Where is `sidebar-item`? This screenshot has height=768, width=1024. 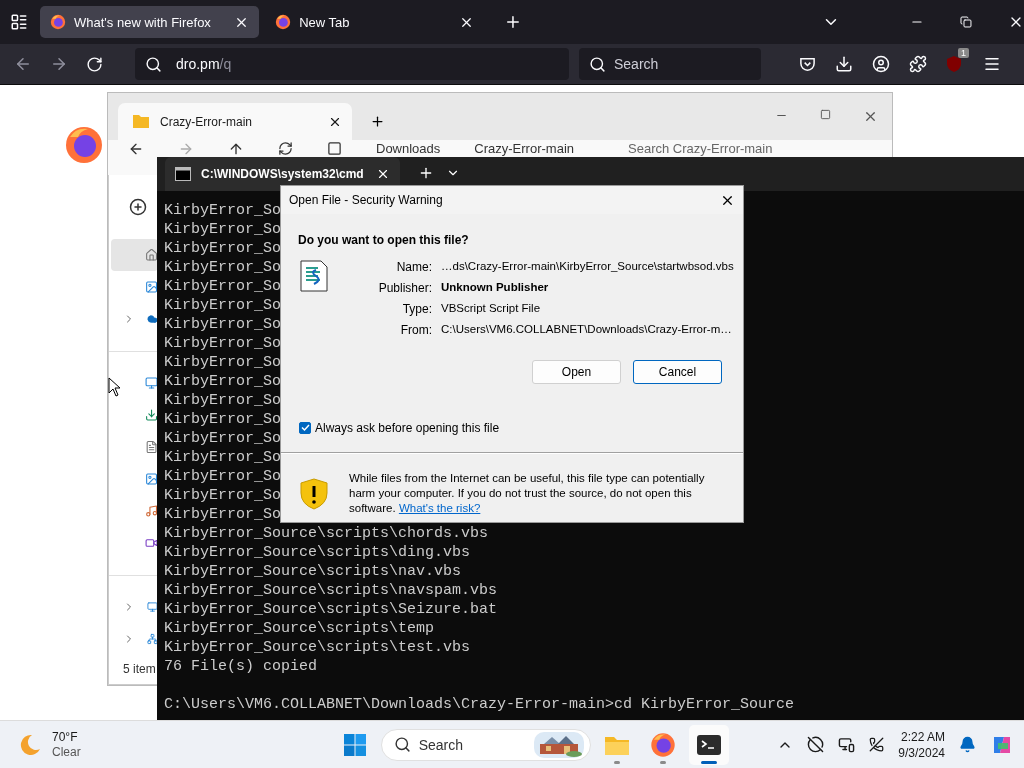 sidebar-item is located at coordinates (134, 255).